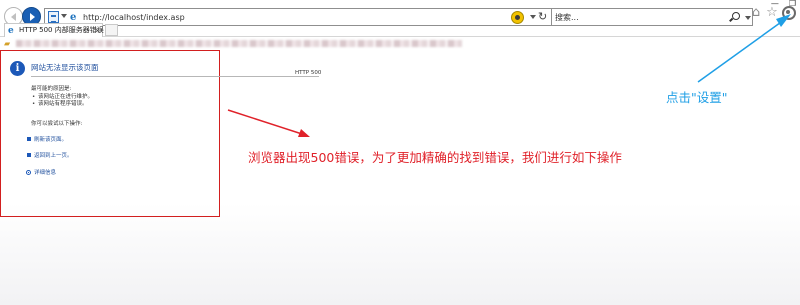 This screenshot has height=305, width=800. What do you see at coordinates (7, 43) in the screenshot?
I see `favorites-folder-icon: ▰` at bounding box center [7, 43].